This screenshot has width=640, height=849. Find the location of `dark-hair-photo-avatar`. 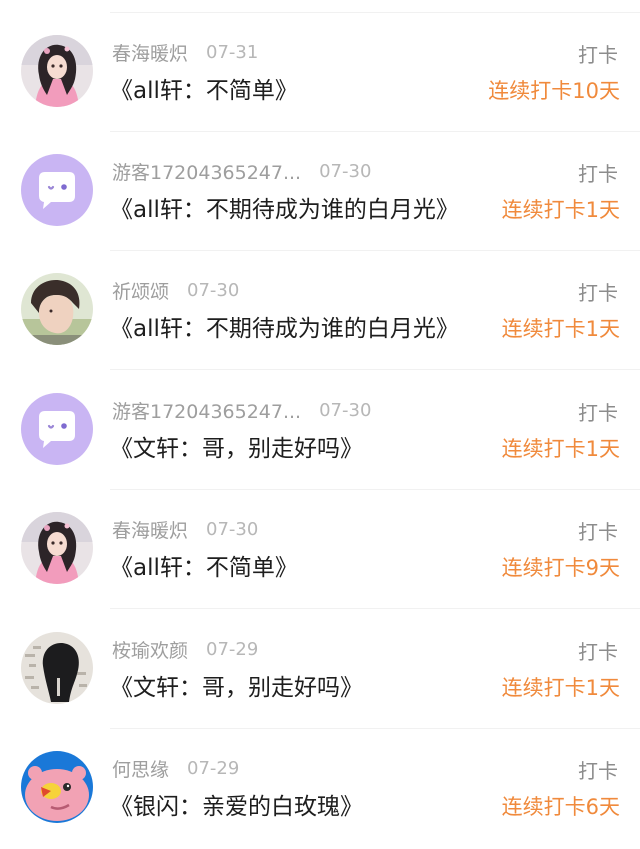

dark-hair-photo-avatar is located at coordinates (57, 668).